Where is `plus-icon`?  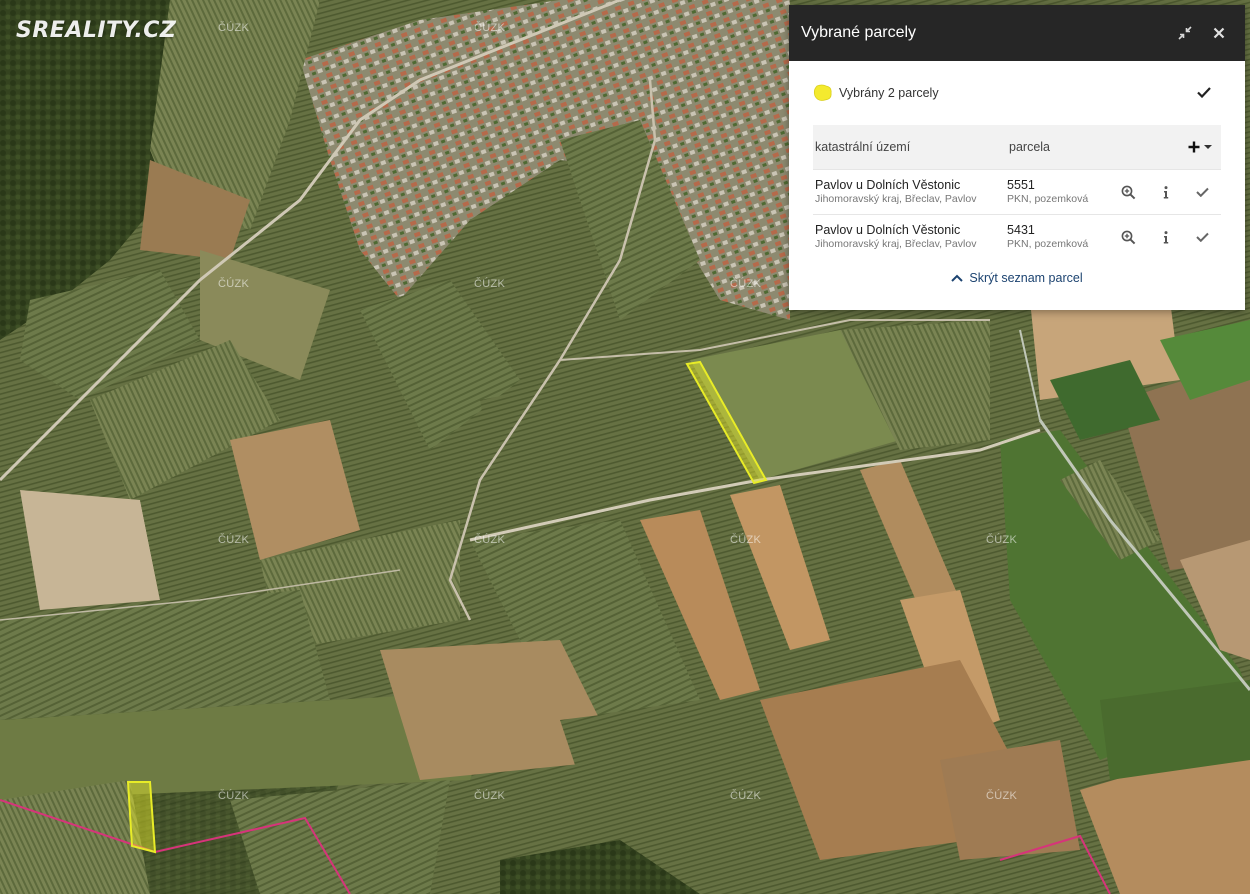
plus-icon is located at coordinates (1194, 147).